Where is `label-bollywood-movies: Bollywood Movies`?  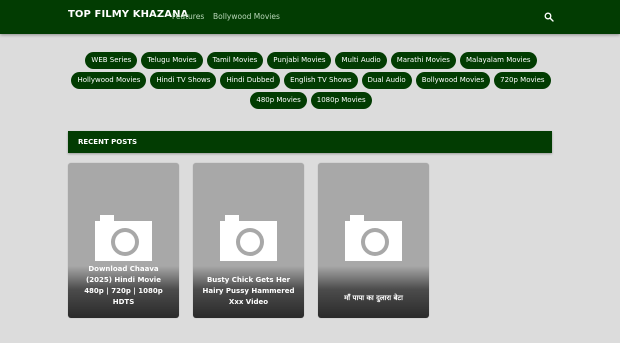
label-bollywood-movies: Bollywood Movies is located at coordinates (453, 80).